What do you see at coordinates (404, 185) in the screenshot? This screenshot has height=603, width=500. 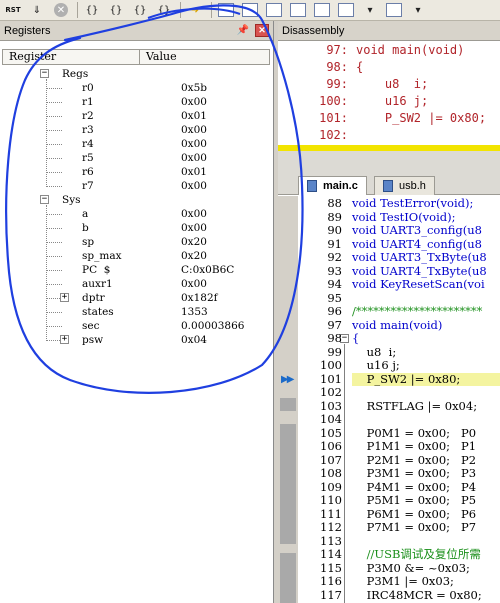 I see `tab-usb-h: usb.h` at bounding box center [404, 185].